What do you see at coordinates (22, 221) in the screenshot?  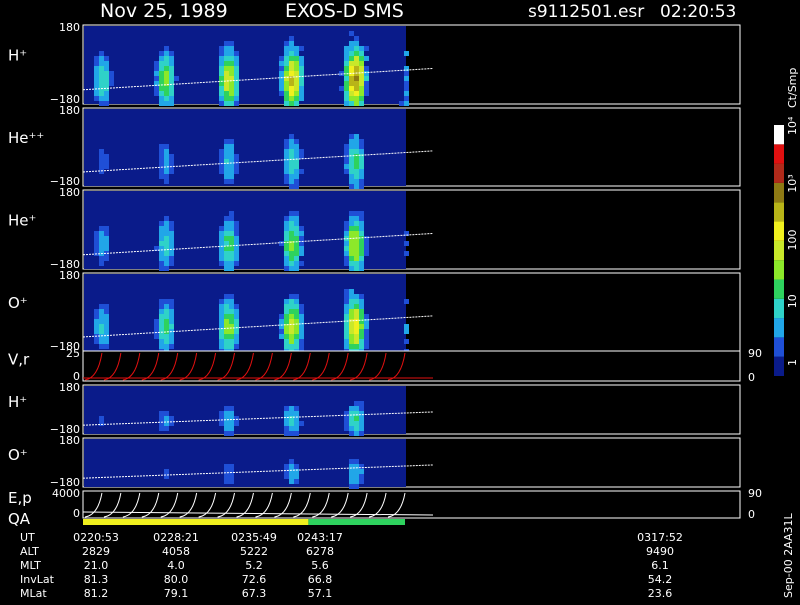 I see `panel-label: He⁺` at bounding box center [22, 221].